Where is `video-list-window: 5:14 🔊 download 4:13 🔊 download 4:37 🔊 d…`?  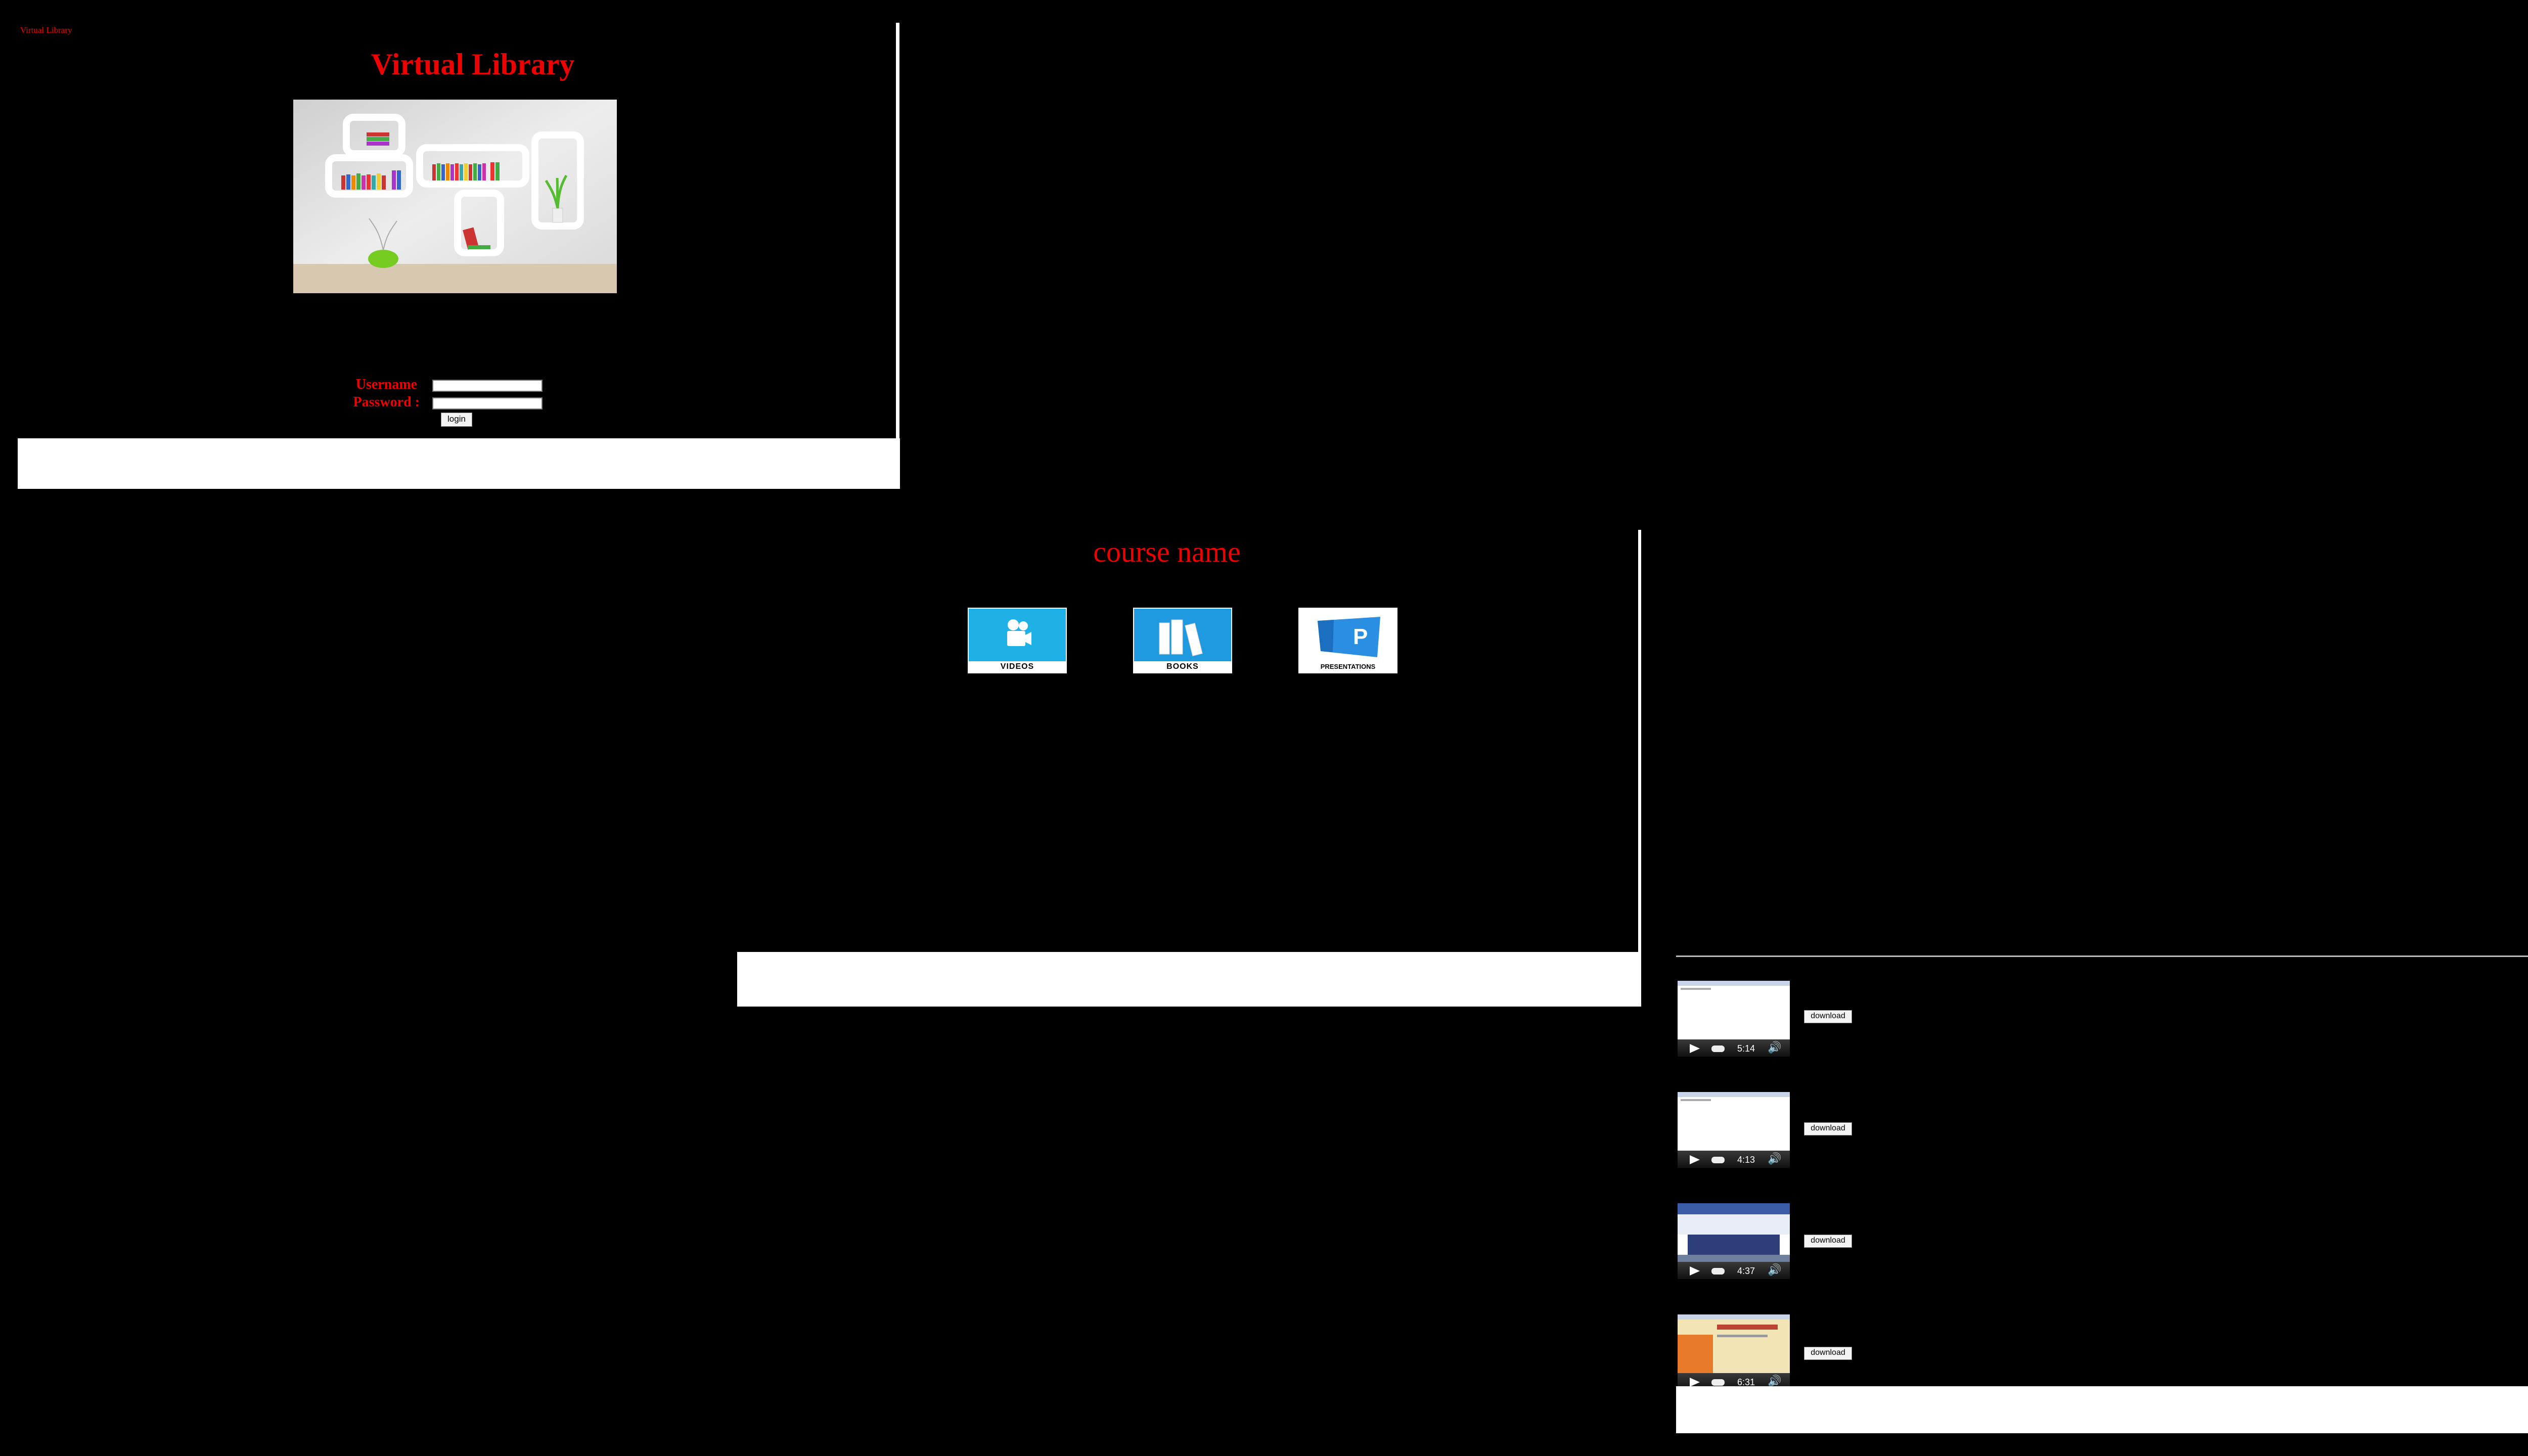
video-list-window: 5:14 🔊 download 4:13 🔊 download 4:37 🔊 d… is located at coordinates (2102, 1194).